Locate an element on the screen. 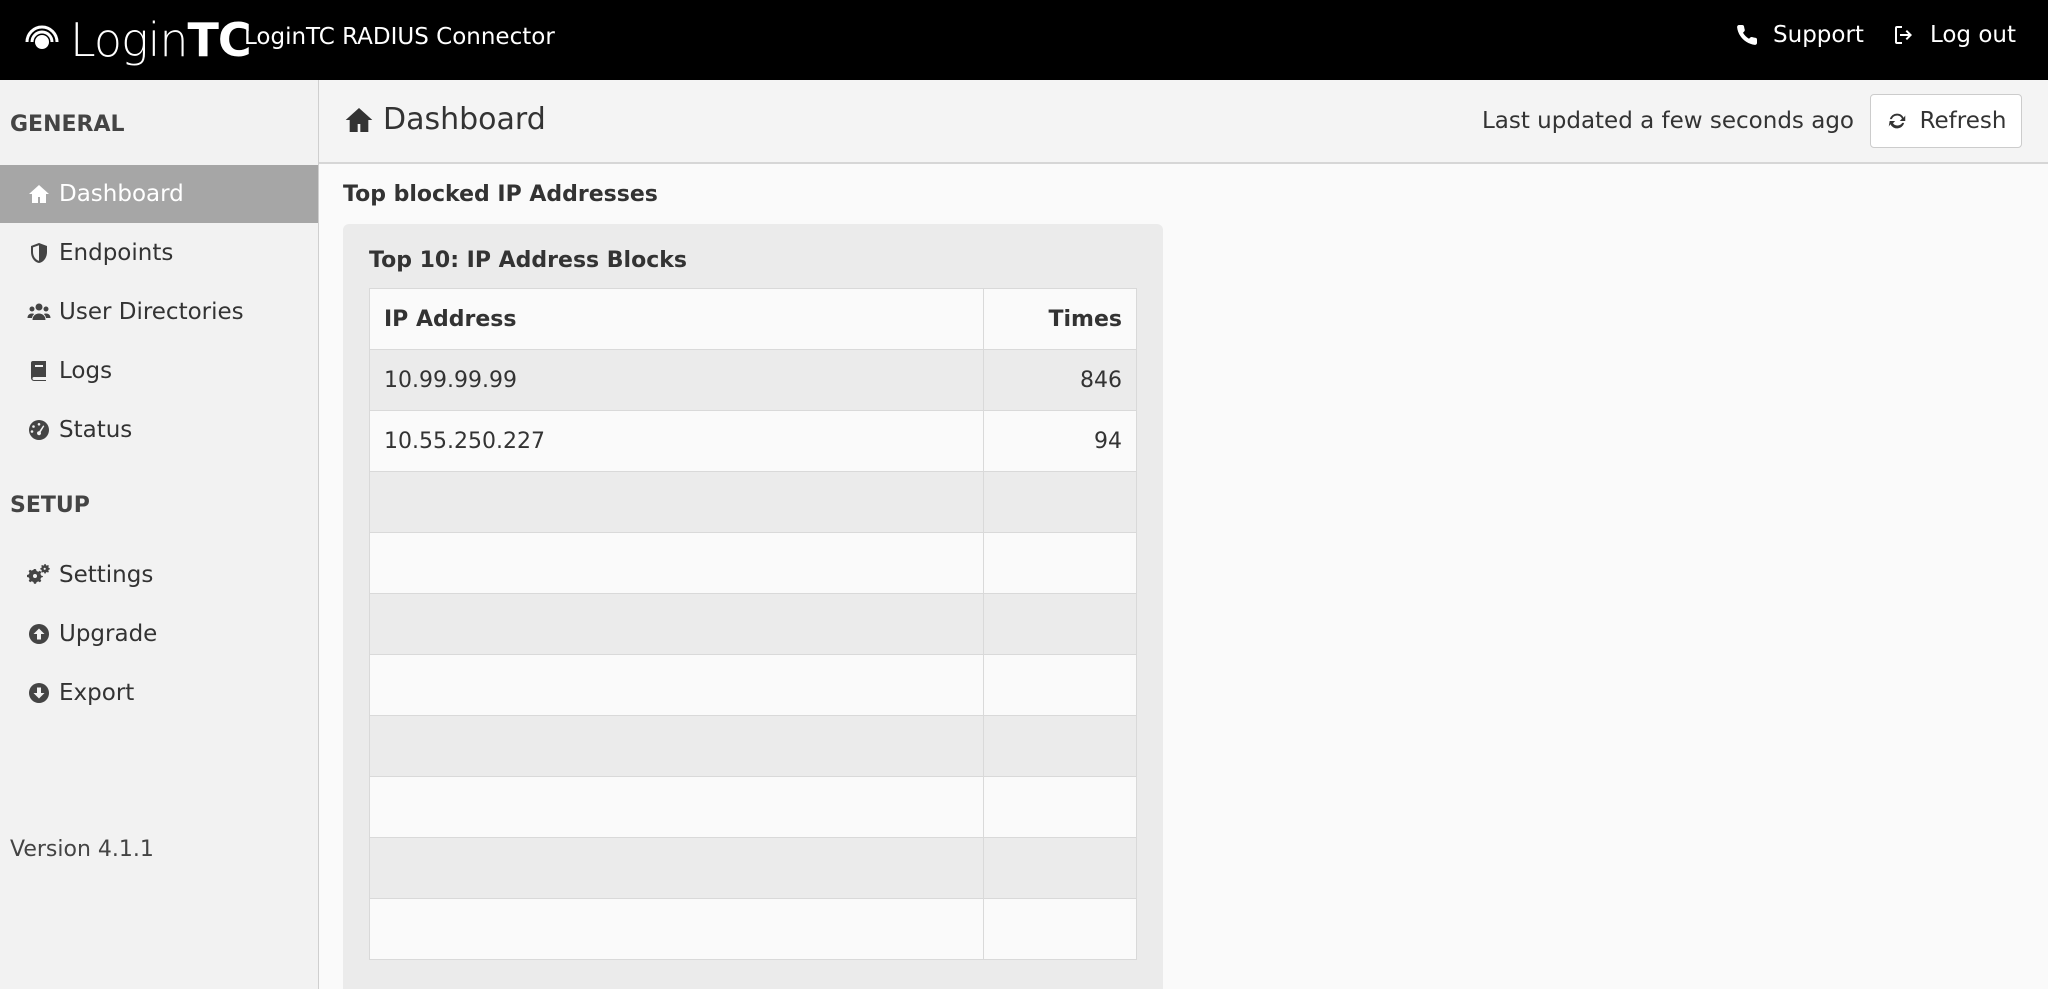 The image size is (2048, 989). ip-address-cell: 10.99.99.99 is located at coordinates (676, 380).